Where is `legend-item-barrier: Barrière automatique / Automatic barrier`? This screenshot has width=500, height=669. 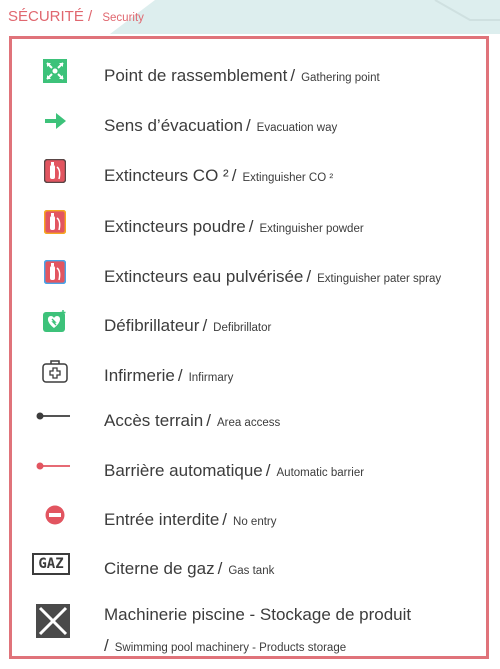
legend-item-barrier: Barrière automatique / Automatic barrier is located at coordinates (249, 471).